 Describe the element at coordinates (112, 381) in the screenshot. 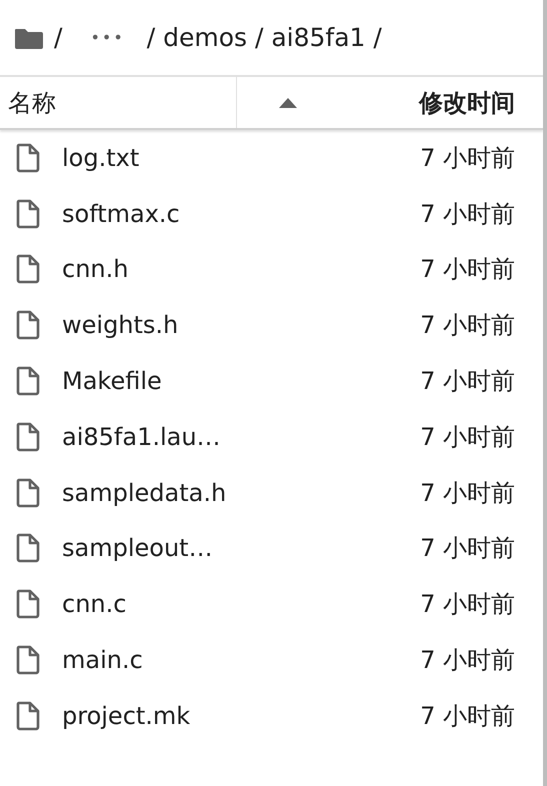

I see `file-name: Makefile` at that location.